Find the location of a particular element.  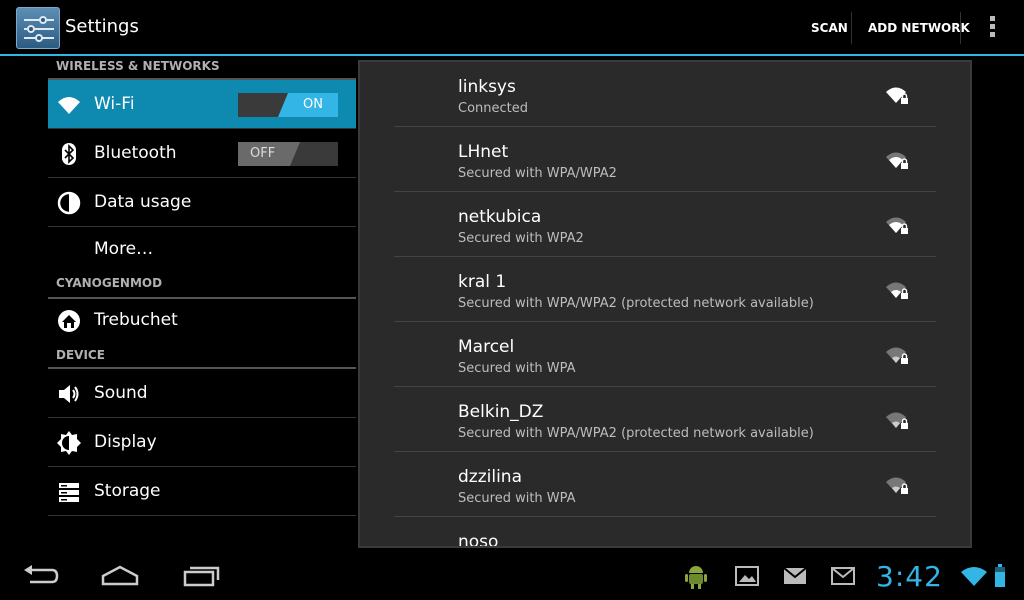

data-usage-icon is located at coordinates (69, 203).